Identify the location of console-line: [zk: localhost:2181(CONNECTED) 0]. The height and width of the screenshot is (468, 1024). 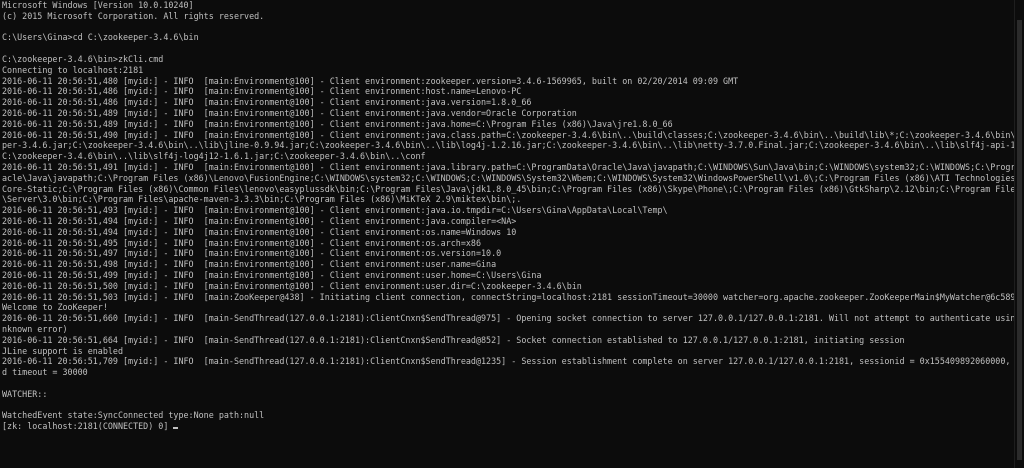
(508, 426).